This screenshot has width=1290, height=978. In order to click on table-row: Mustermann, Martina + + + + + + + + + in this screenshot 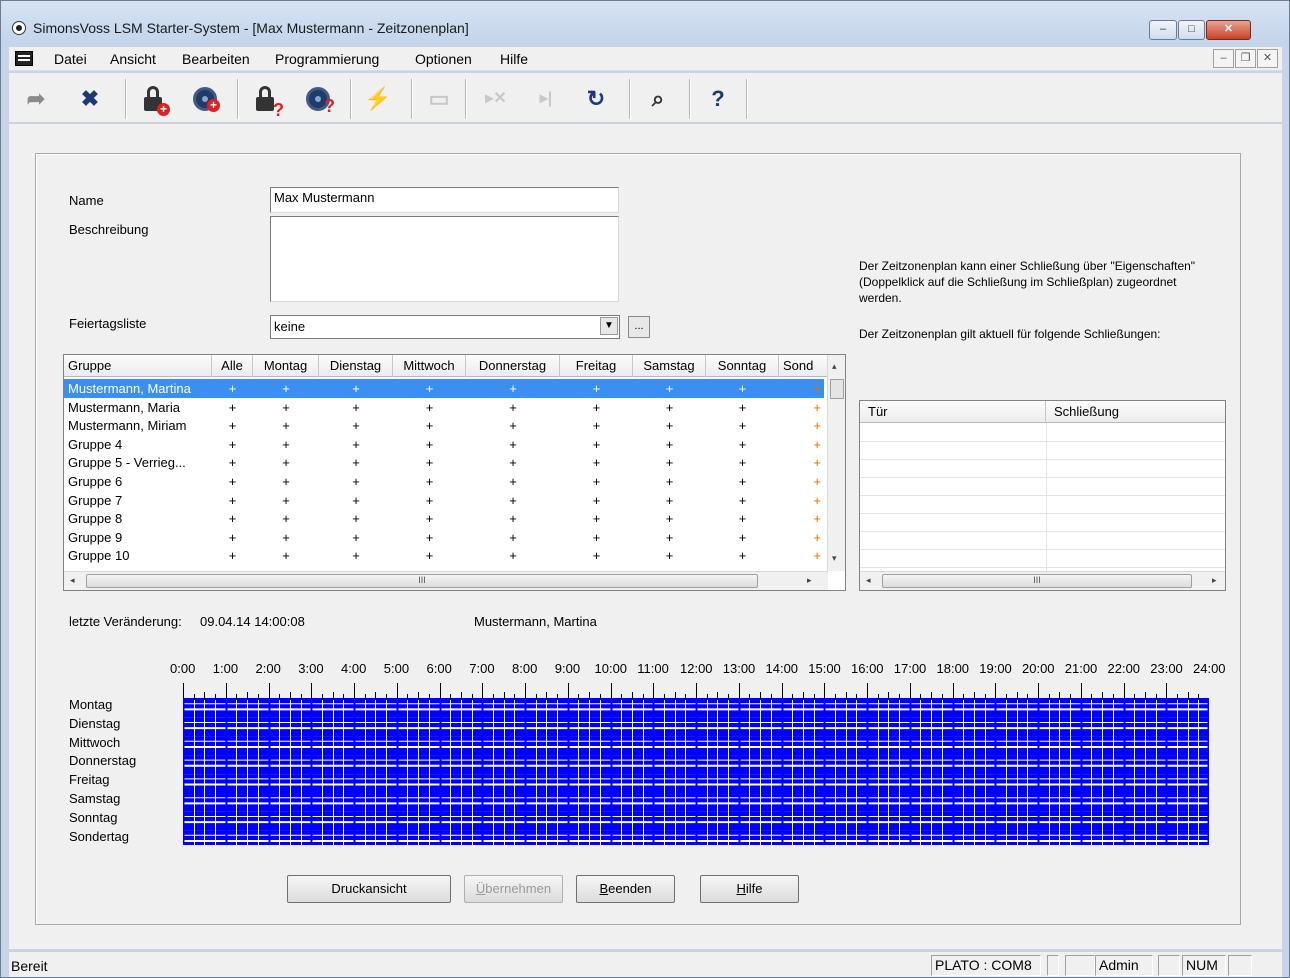, I will do `click(444, 388)`.